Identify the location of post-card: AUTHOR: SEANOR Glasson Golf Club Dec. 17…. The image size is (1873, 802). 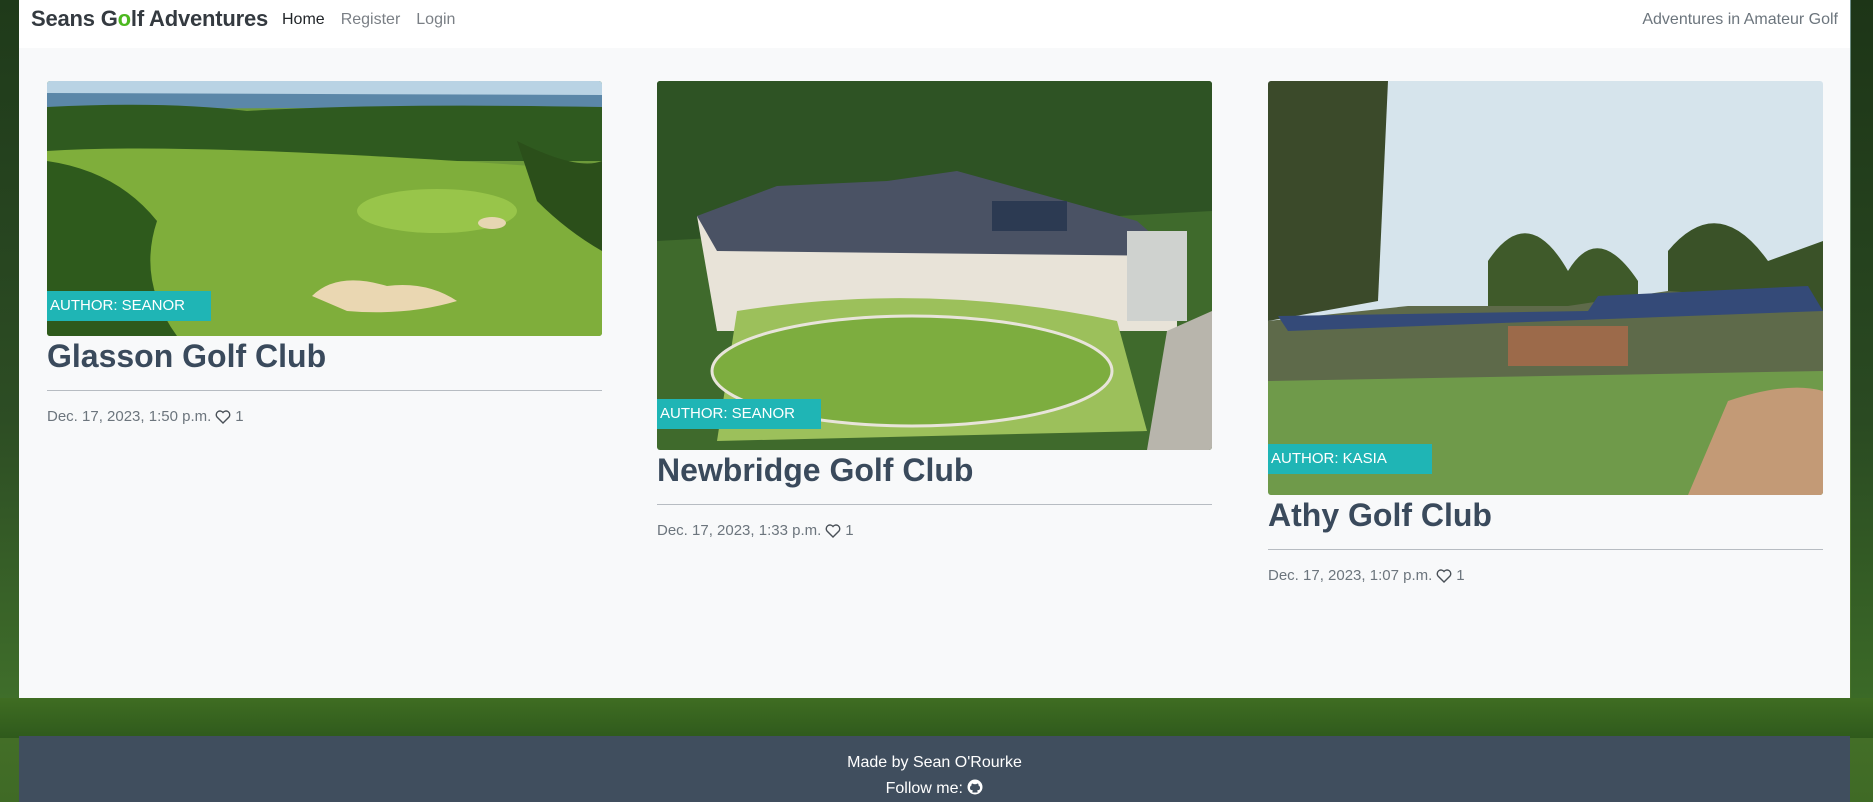
(324, 253).